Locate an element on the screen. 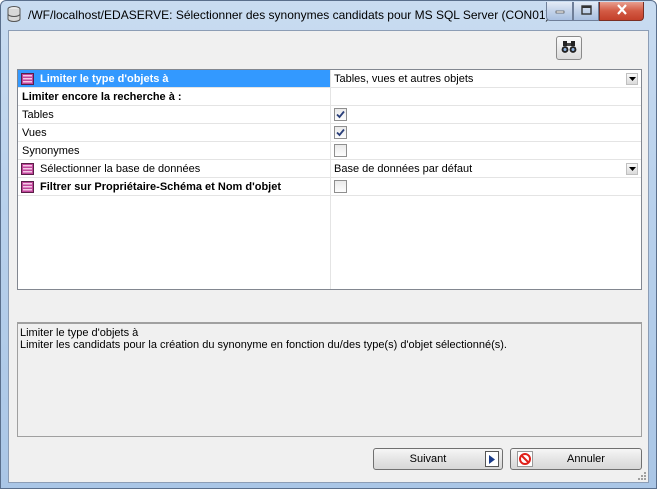  maximize-icon is located at coordinates (586, 11).